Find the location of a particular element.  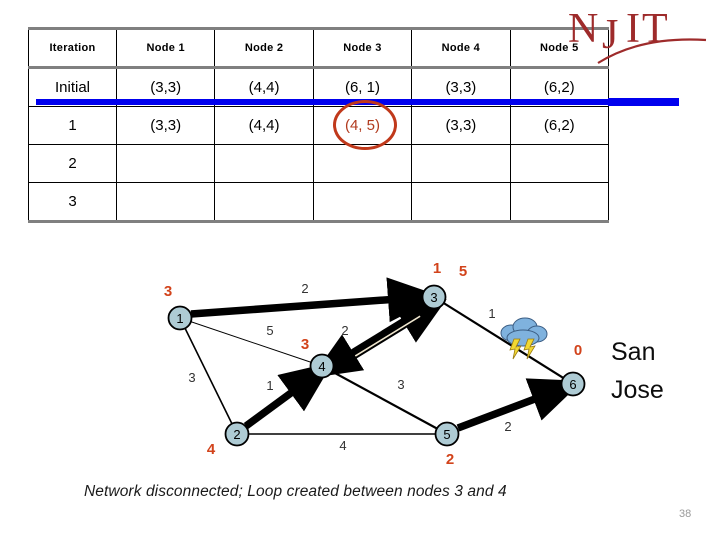

table-row: 2 is located at coordinates (318, 163).